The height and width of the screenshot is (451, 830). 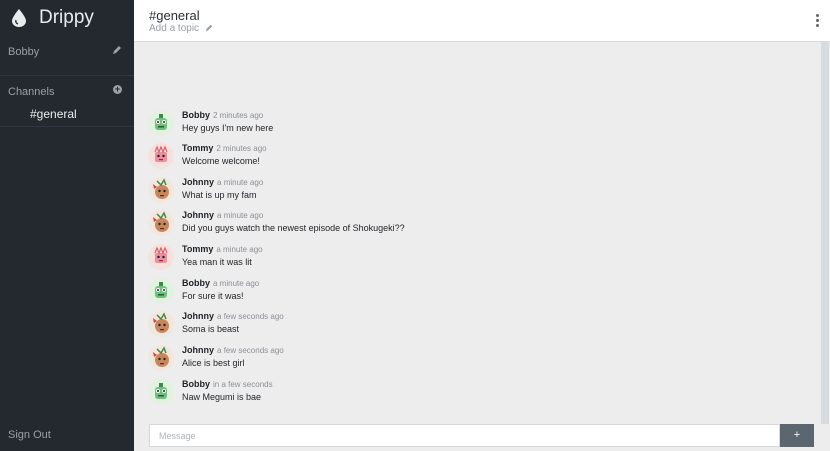 I want to click on current-user: Bobby, so click(x=67, y=60).